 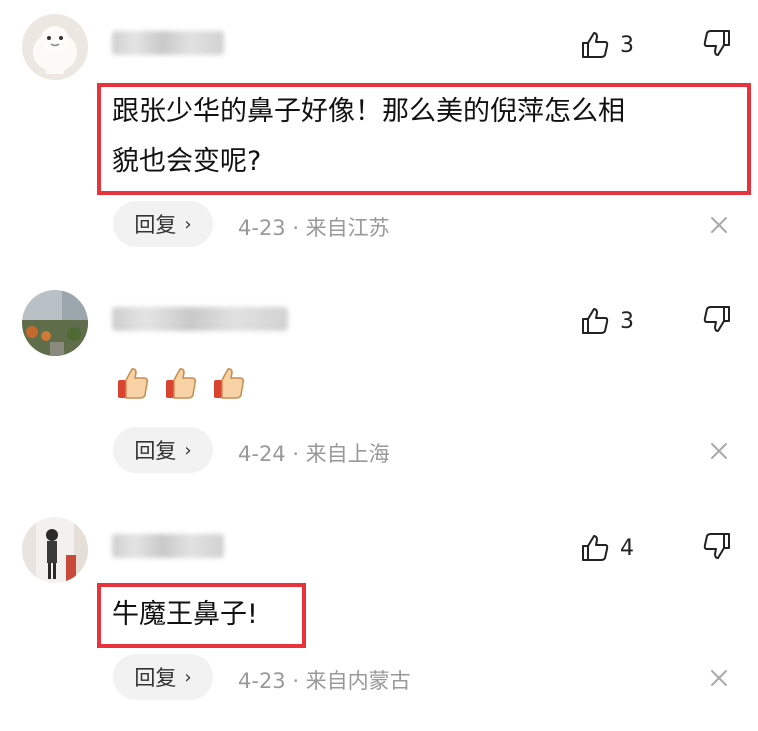 I want to click on like-button: 4, so click(x=607, y=548).